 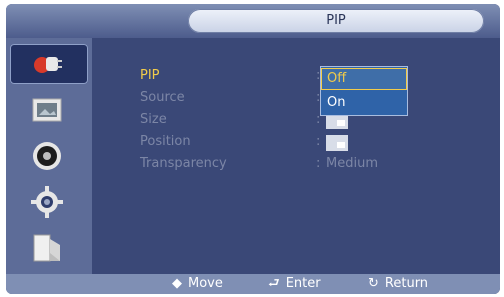 I want to click on menu-row-transparency: Transparency : Medium, so click(x=259, y=165).